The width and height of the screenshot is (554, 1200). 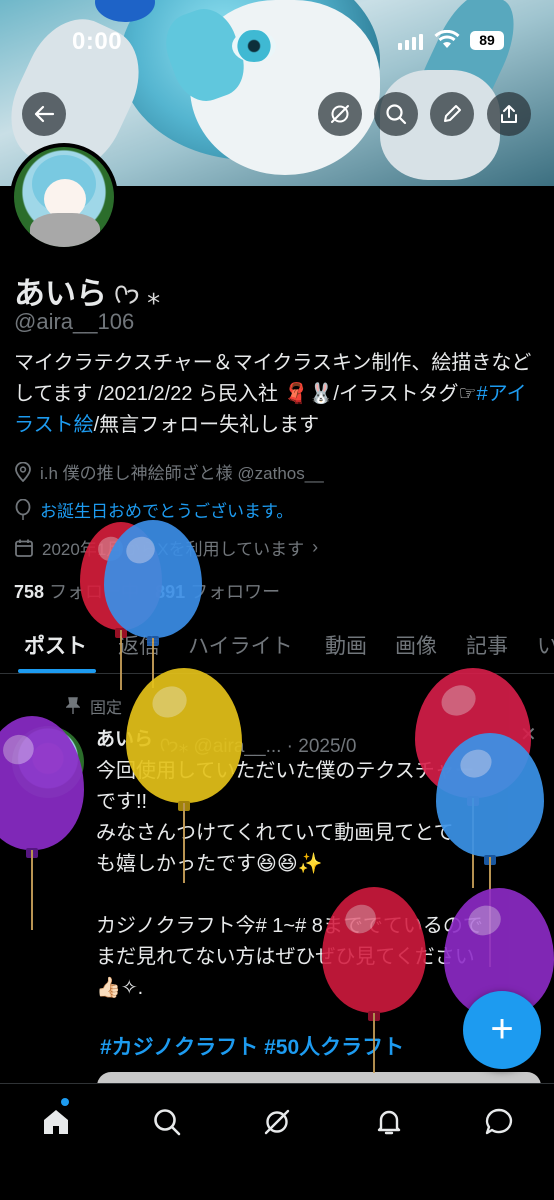 I want to click on display-name-row: あいら ᢉ𐭩 ⁎, so click(x=87, y=290).